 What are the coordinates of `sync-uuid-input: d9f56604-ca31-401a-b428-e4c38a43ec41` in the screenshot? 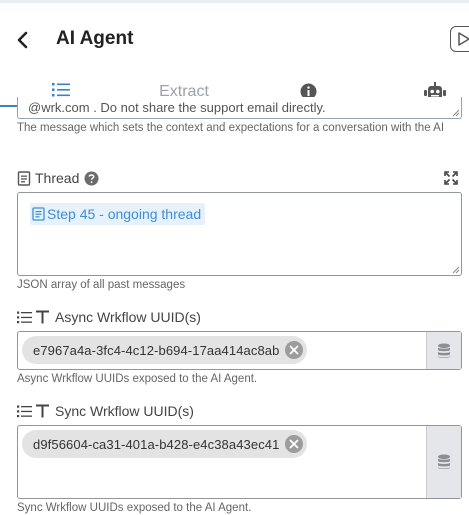 It's located at (239, 462).